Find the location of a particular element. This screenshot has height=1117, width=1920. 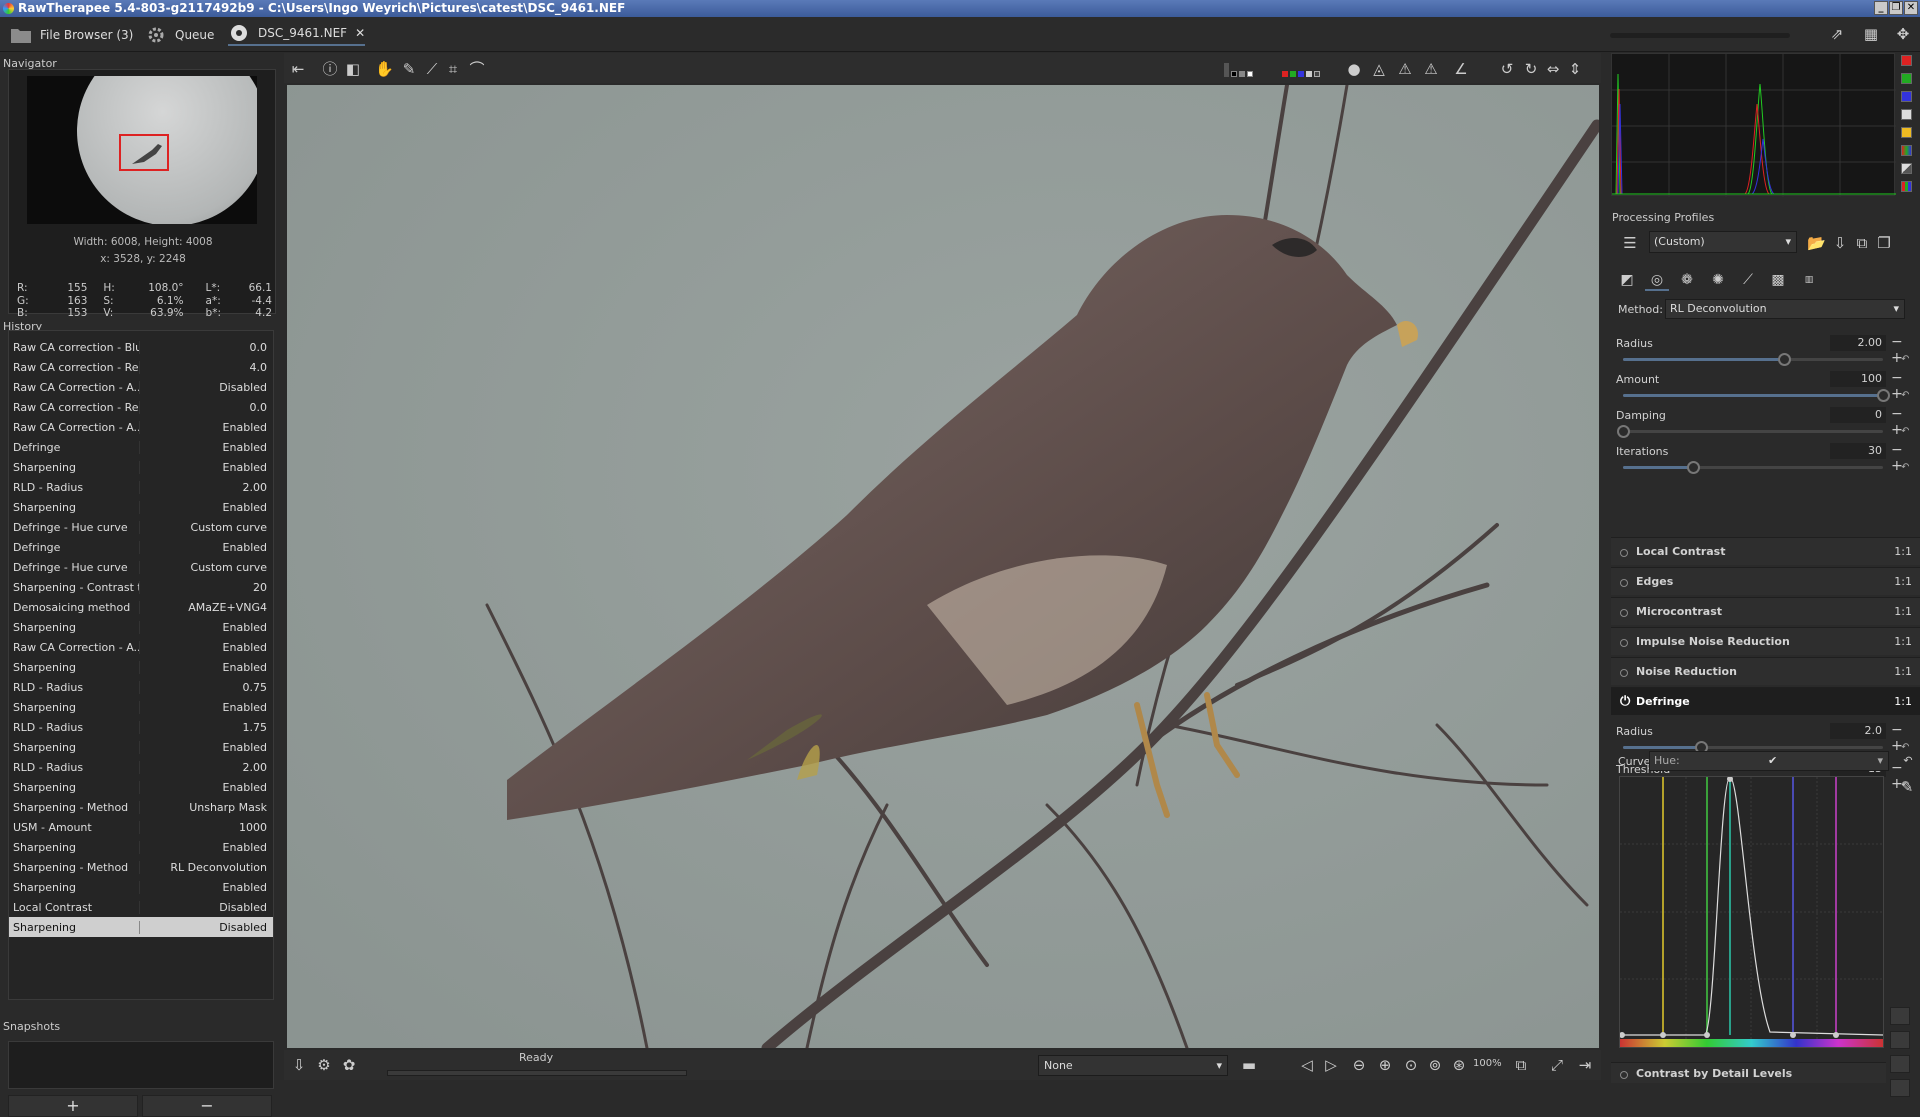

save-image-icon: ⇩ is located at coordinates (299, 1065).